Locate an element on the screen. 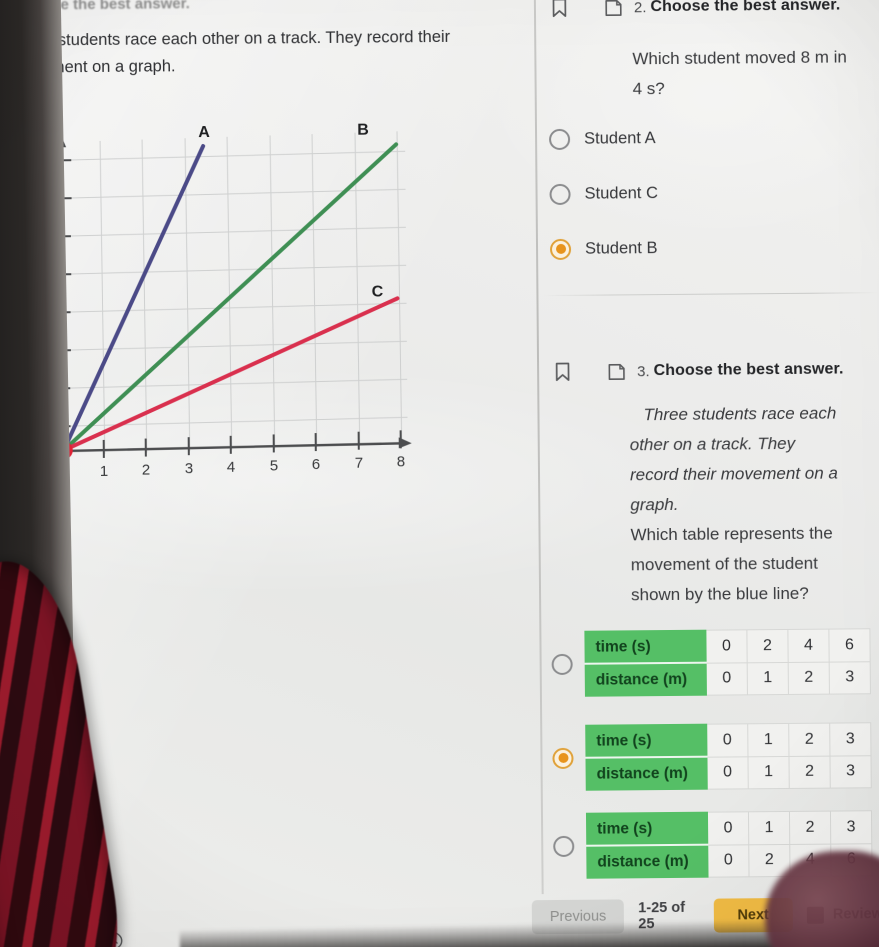 This screenshot has height=947, width=879. svg-text: 2 is located at coordinates (146, 470).